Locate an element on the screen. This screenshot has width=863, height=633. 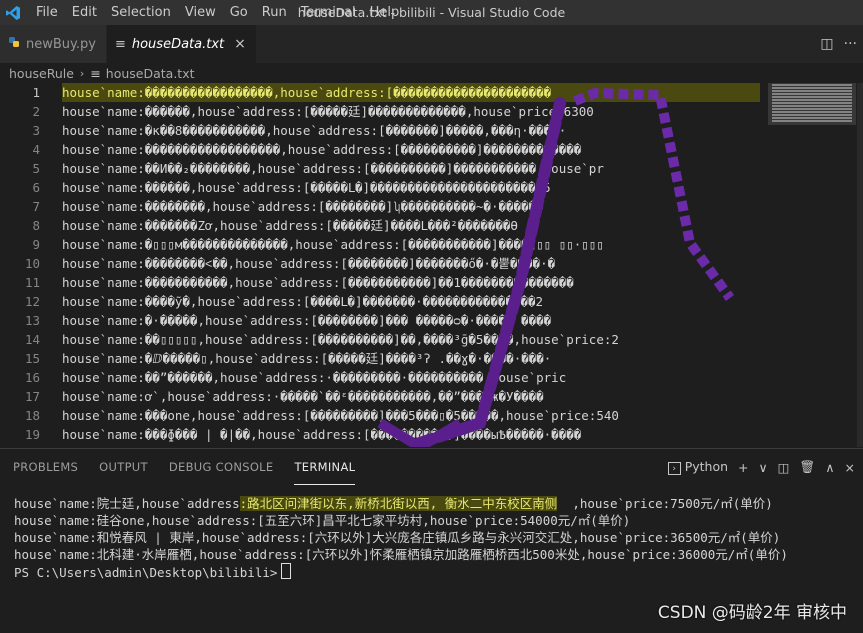
terminal-icon: › is located at coordinates (674, 469).